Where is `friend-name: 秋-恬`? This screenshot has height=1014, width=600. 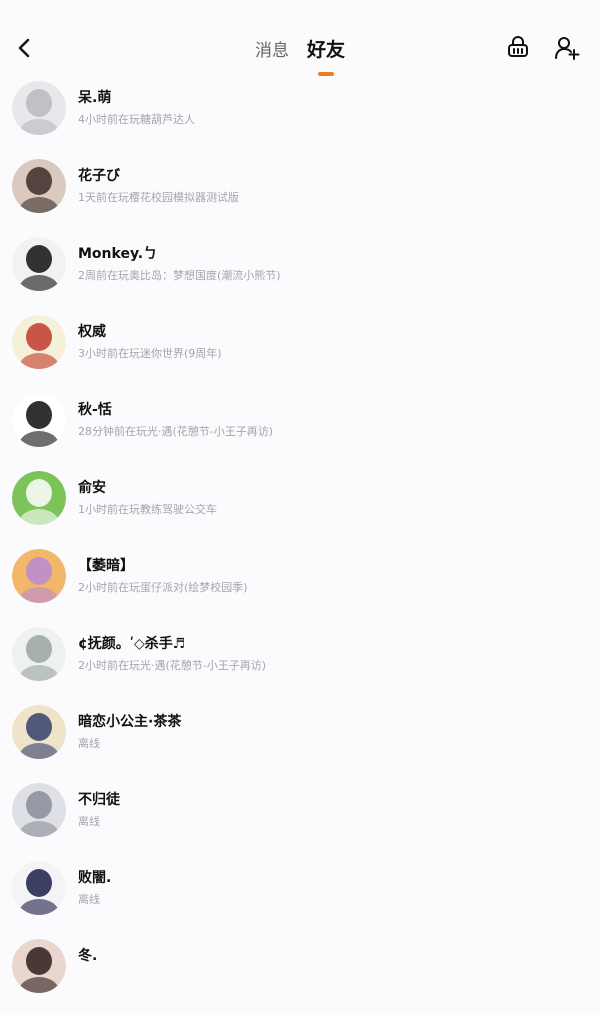
friend-name: 秋-恬 is located at coordinates (95, 410).